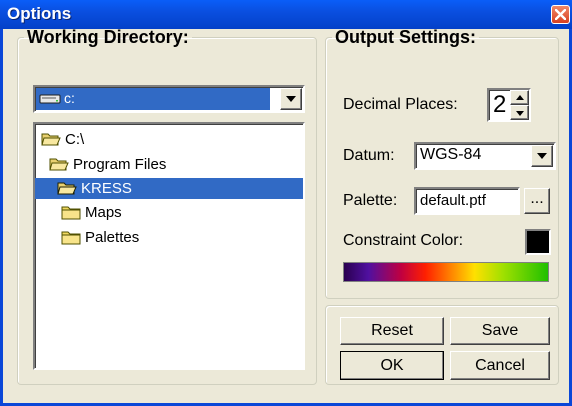  What do you see at coordinates (108, 37) in the screenshot?
I see `working-directory-legend: Working Directory:` at bounding box center [108, 37].